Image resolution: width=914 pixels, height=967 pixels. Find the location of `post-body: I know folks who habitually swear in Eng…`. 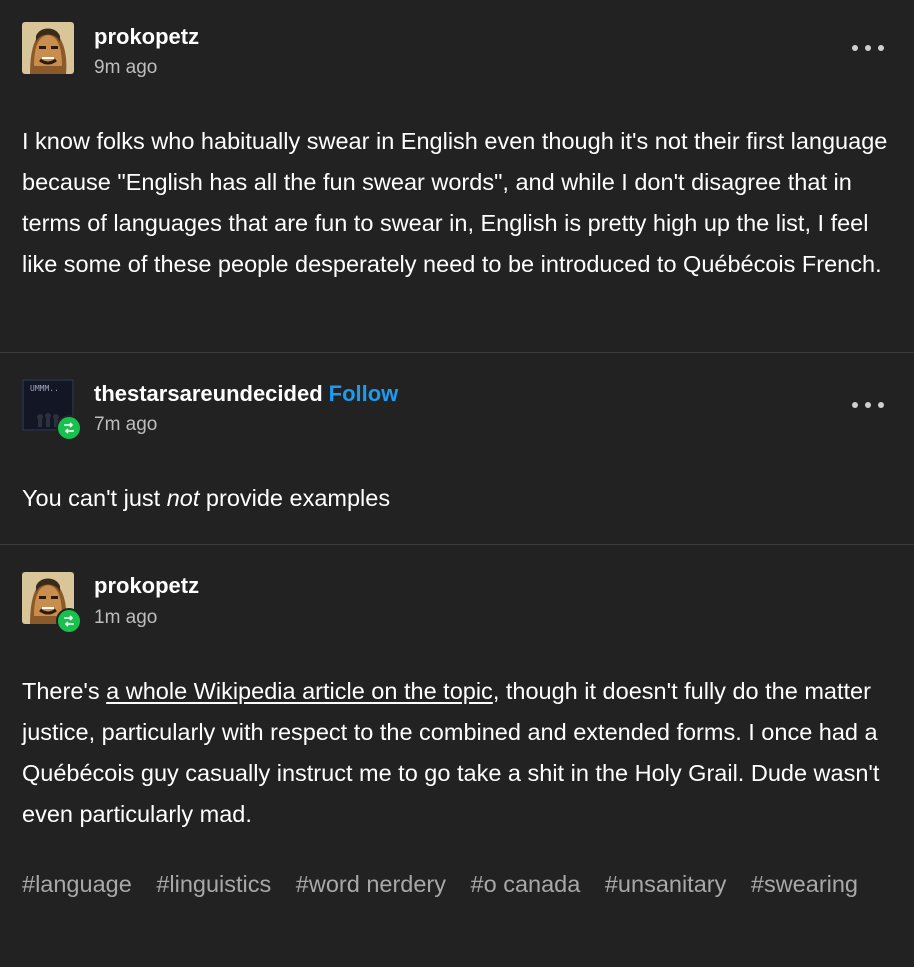

post-body: I know folks who habitually swear in Eng… is located at coordinates (455, 202).